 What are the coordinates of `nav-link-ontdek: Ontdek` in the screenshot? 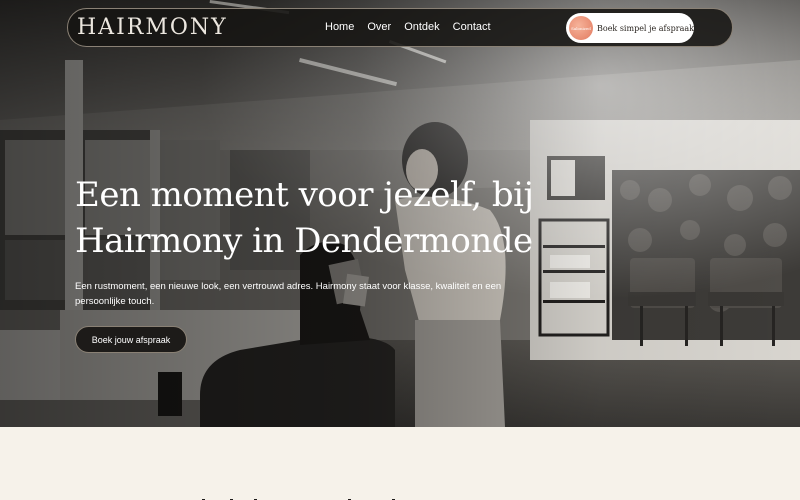 It's located at (421, 27).